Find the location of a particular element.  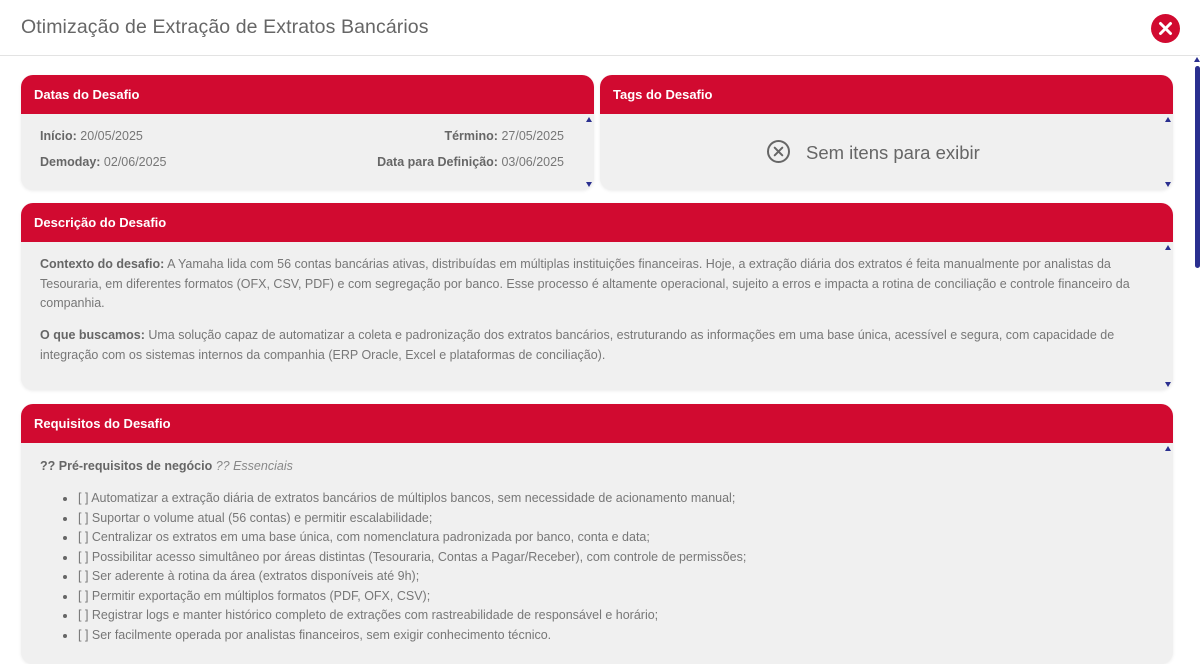

close-button is located at coordinates (1165, 28).